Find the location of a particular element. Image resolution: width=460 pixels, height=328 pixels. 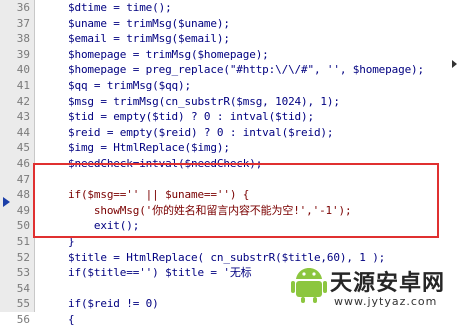

line-number: 51 is located at coordinates (23, 241).